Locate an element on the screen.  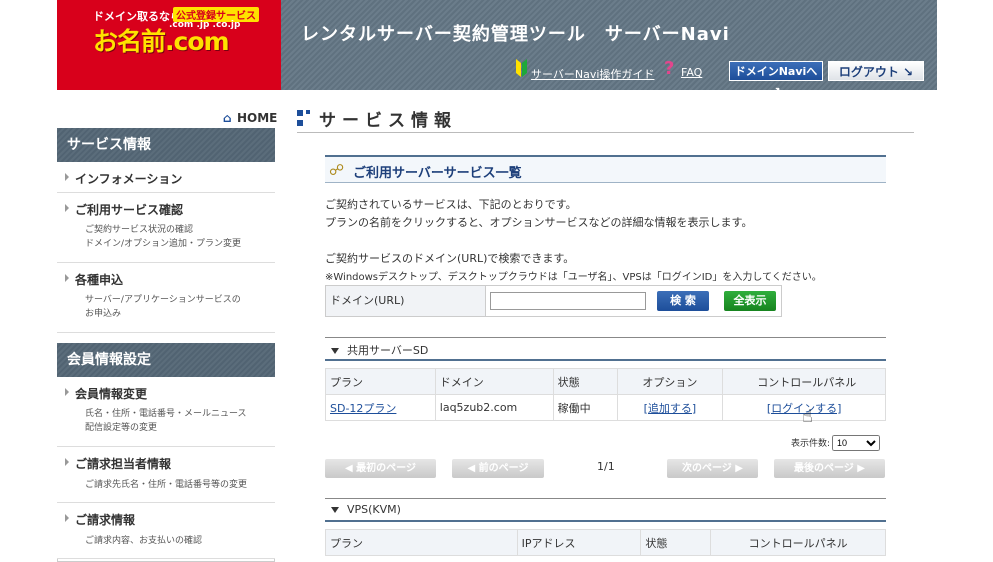
sidebar-item-label: インフォメーション is located at coordinates (129, 179).